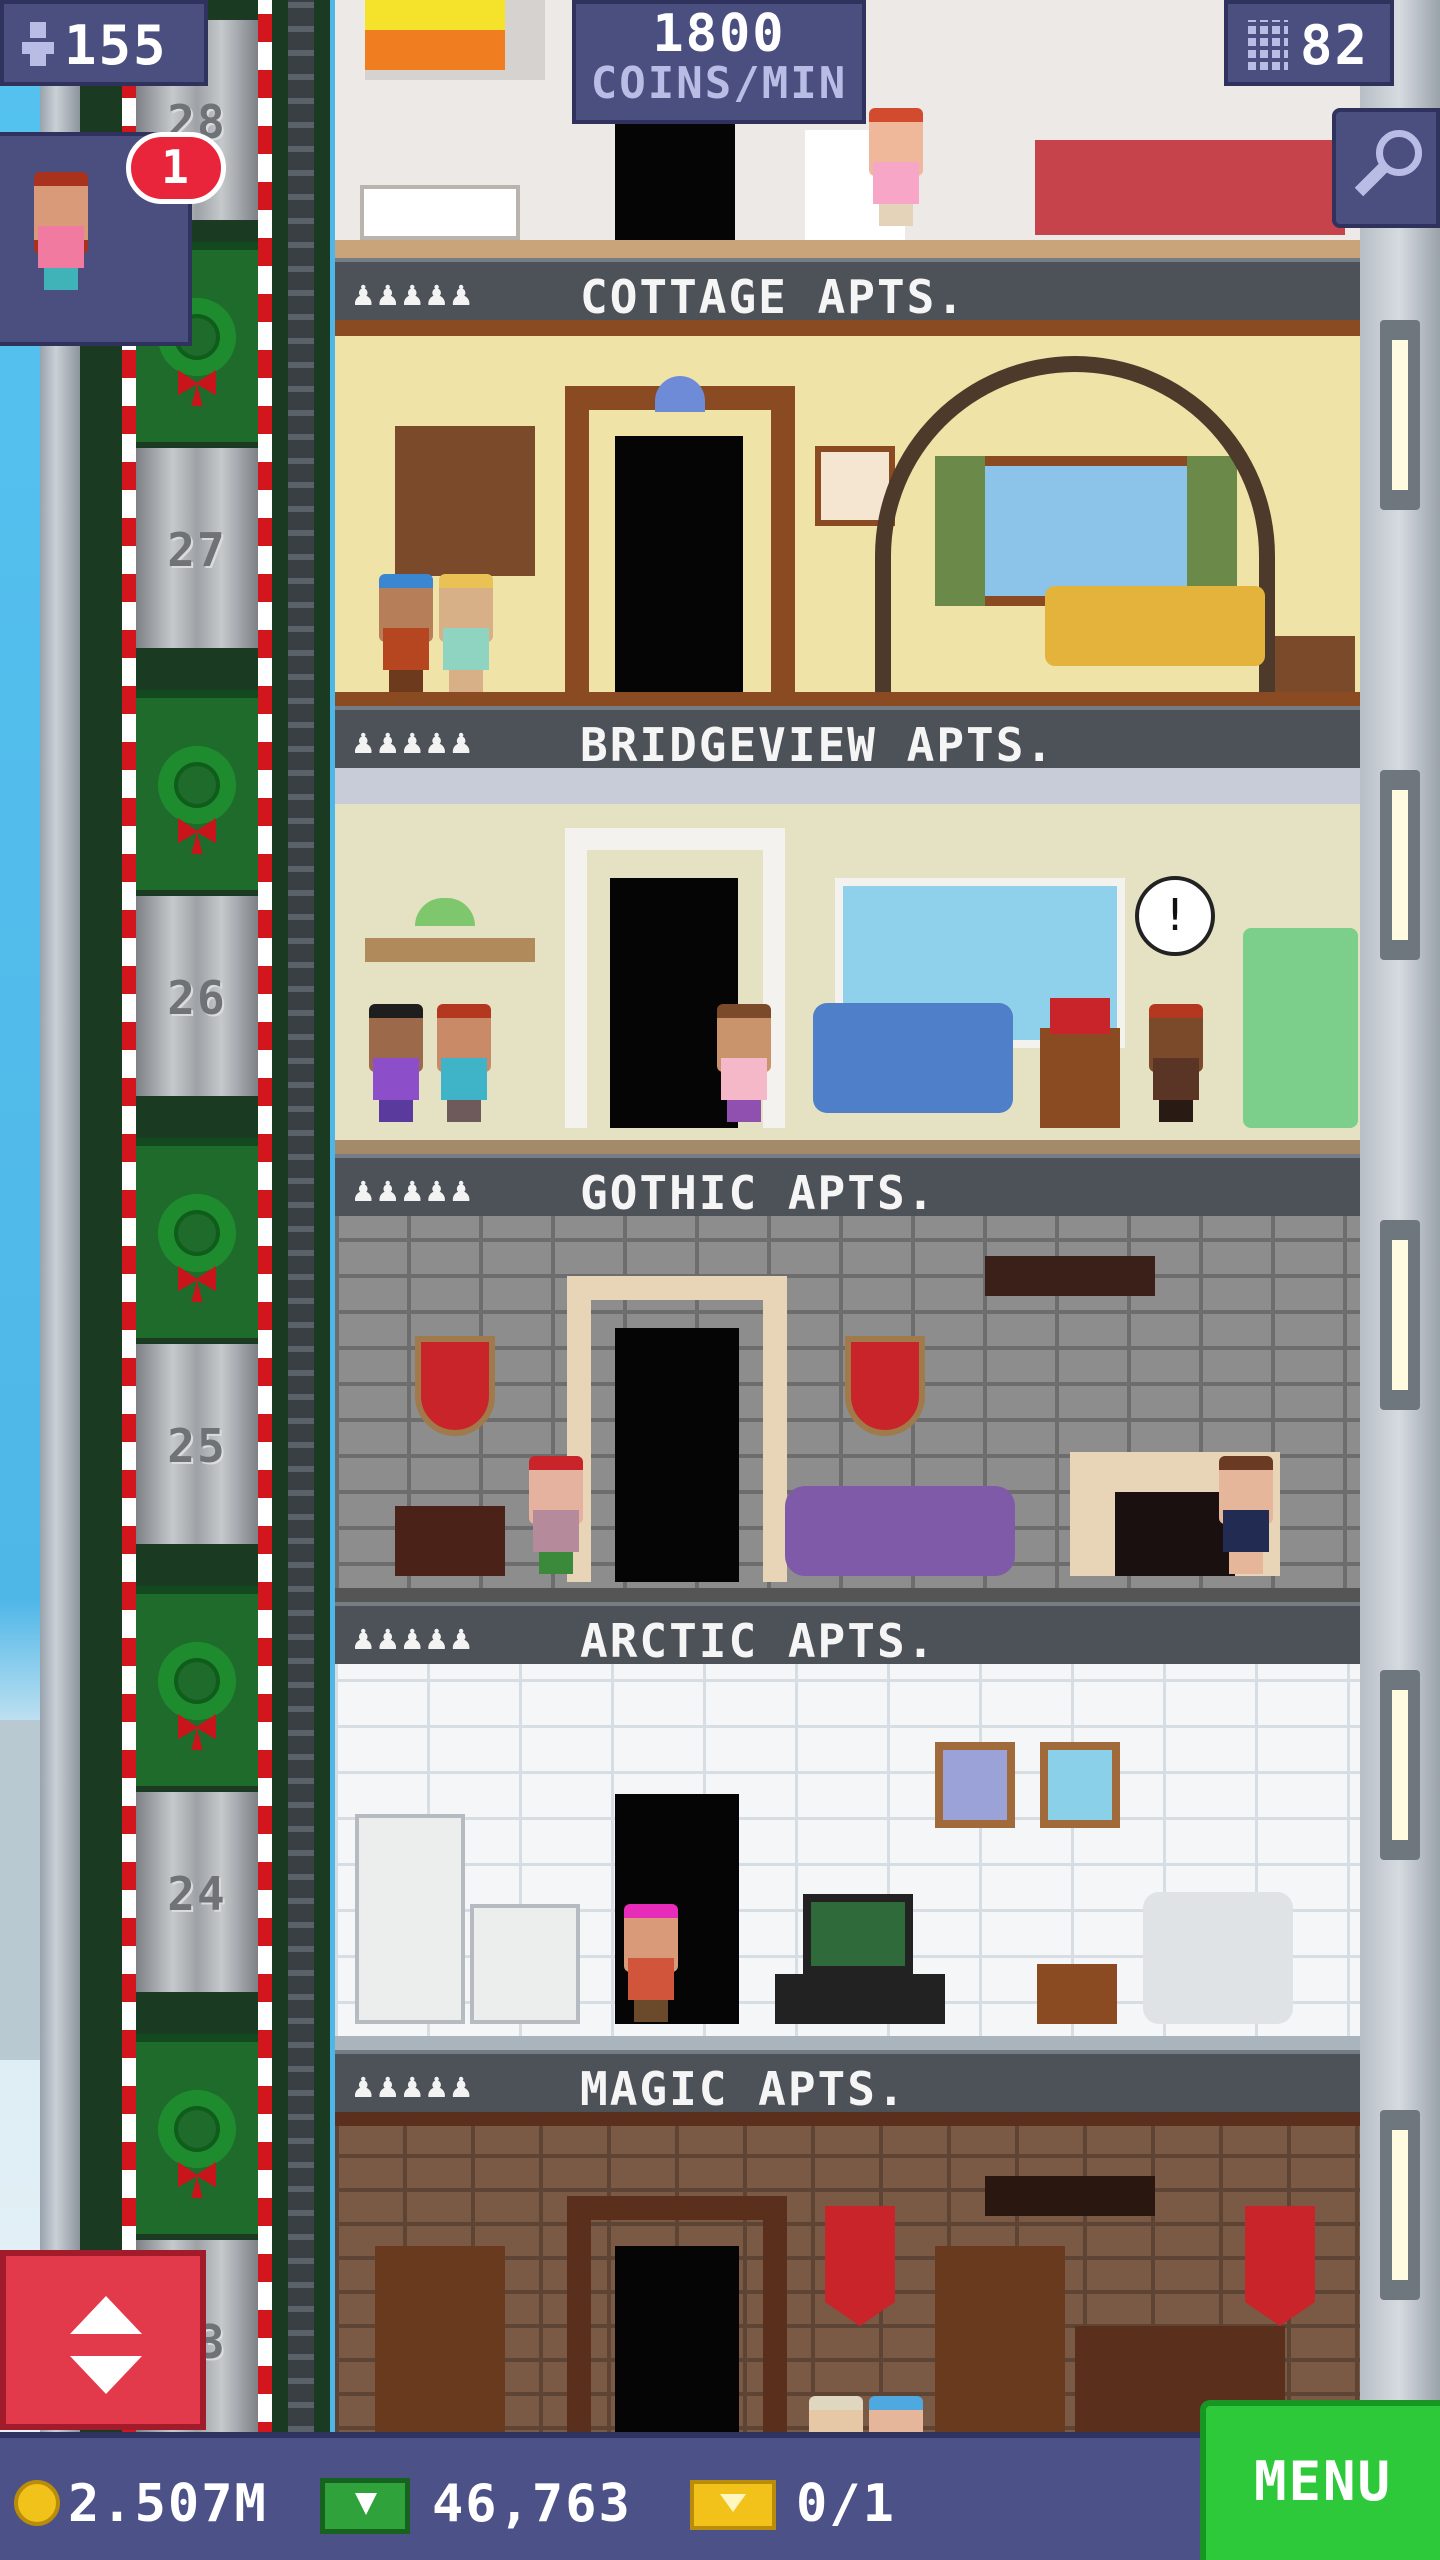 This screenshot has height=2560, width=1440. I want to click on yellow-sign-stripe, so click(435, 15).